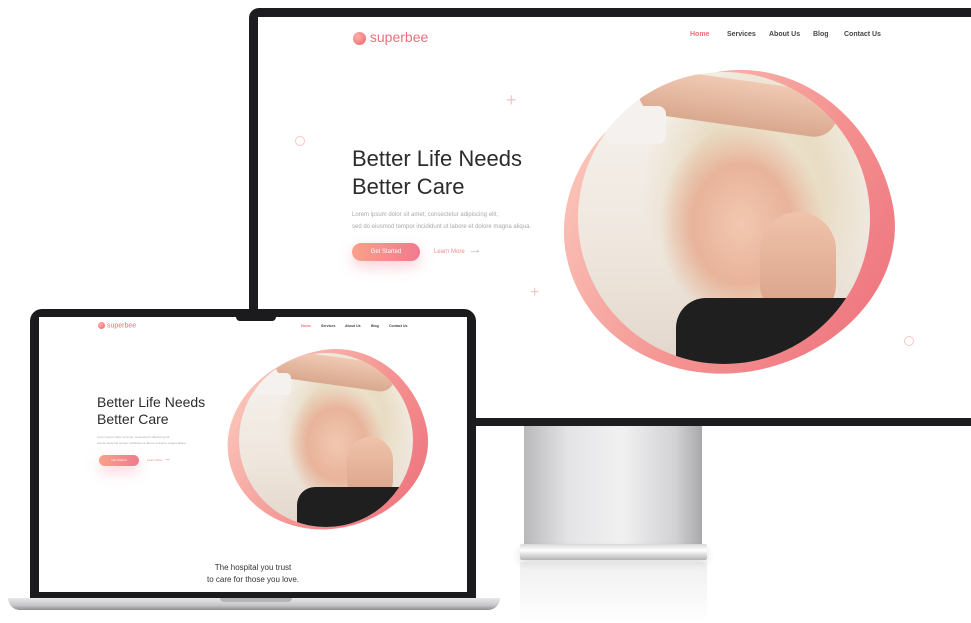 The width and height of the screenshot is (971, 623). I want to click on laptop-base-groove, so click(256, 600).